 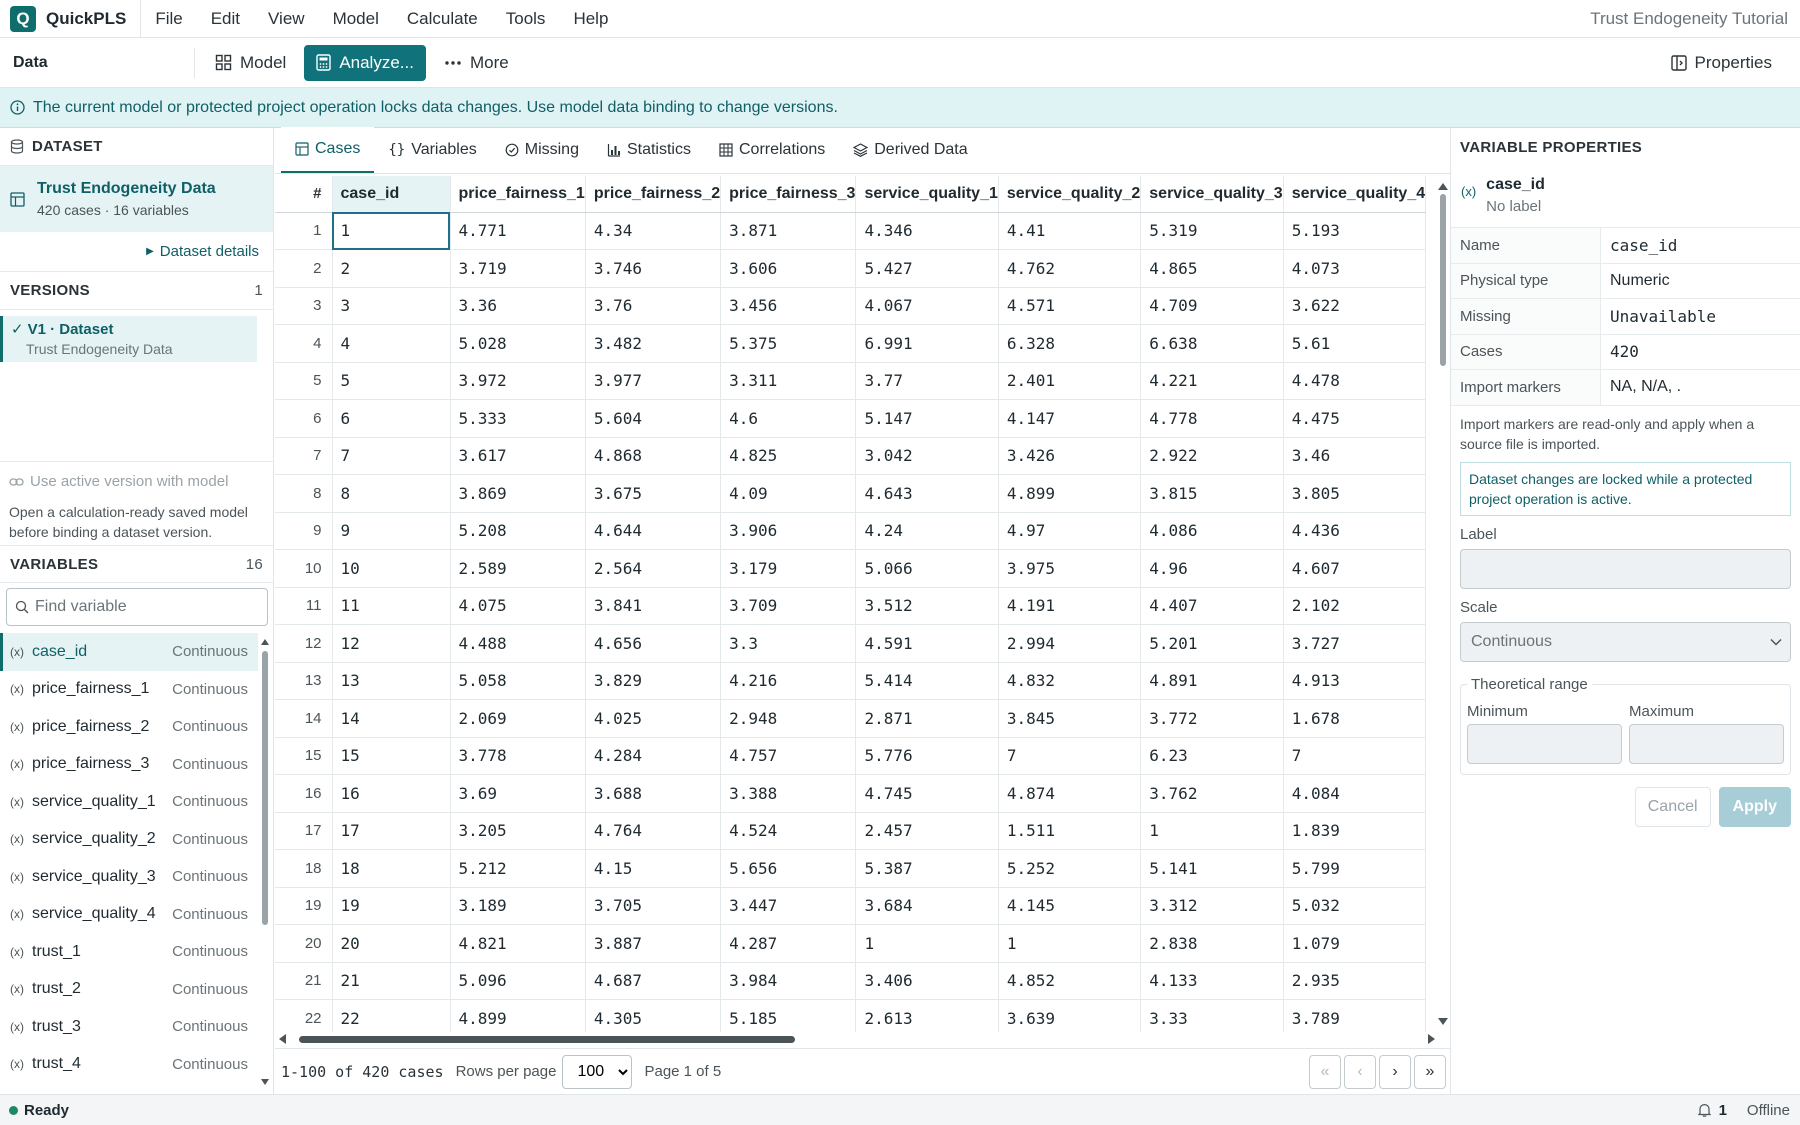 What do you see at coordinates (1070, 793) in the screenshot?
I see `table-cell: 4.874` at bounding box center [1070, 793].